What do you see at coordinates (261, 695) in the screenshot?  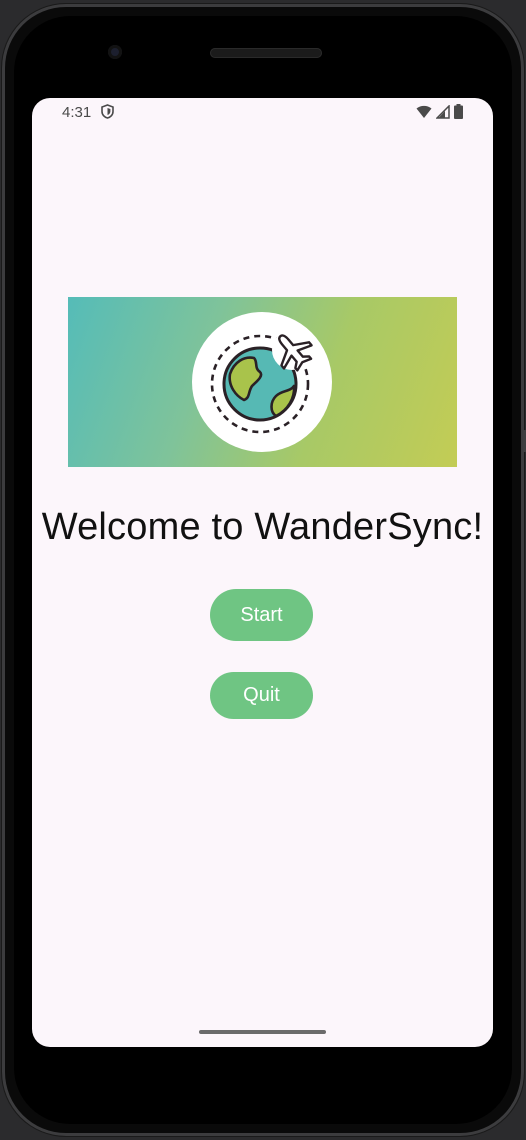 I see `quit-button: Quit` at bounding box center [261, 695].